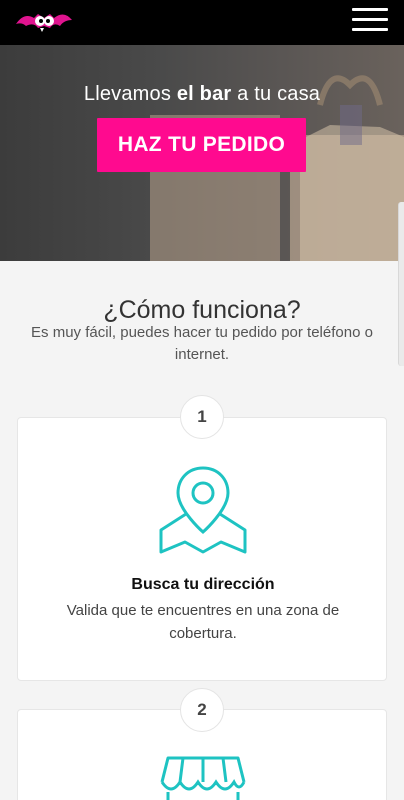 This screenshot has height=800, width=404. I want to click on step-number-badge: 1, so click(202, 417).